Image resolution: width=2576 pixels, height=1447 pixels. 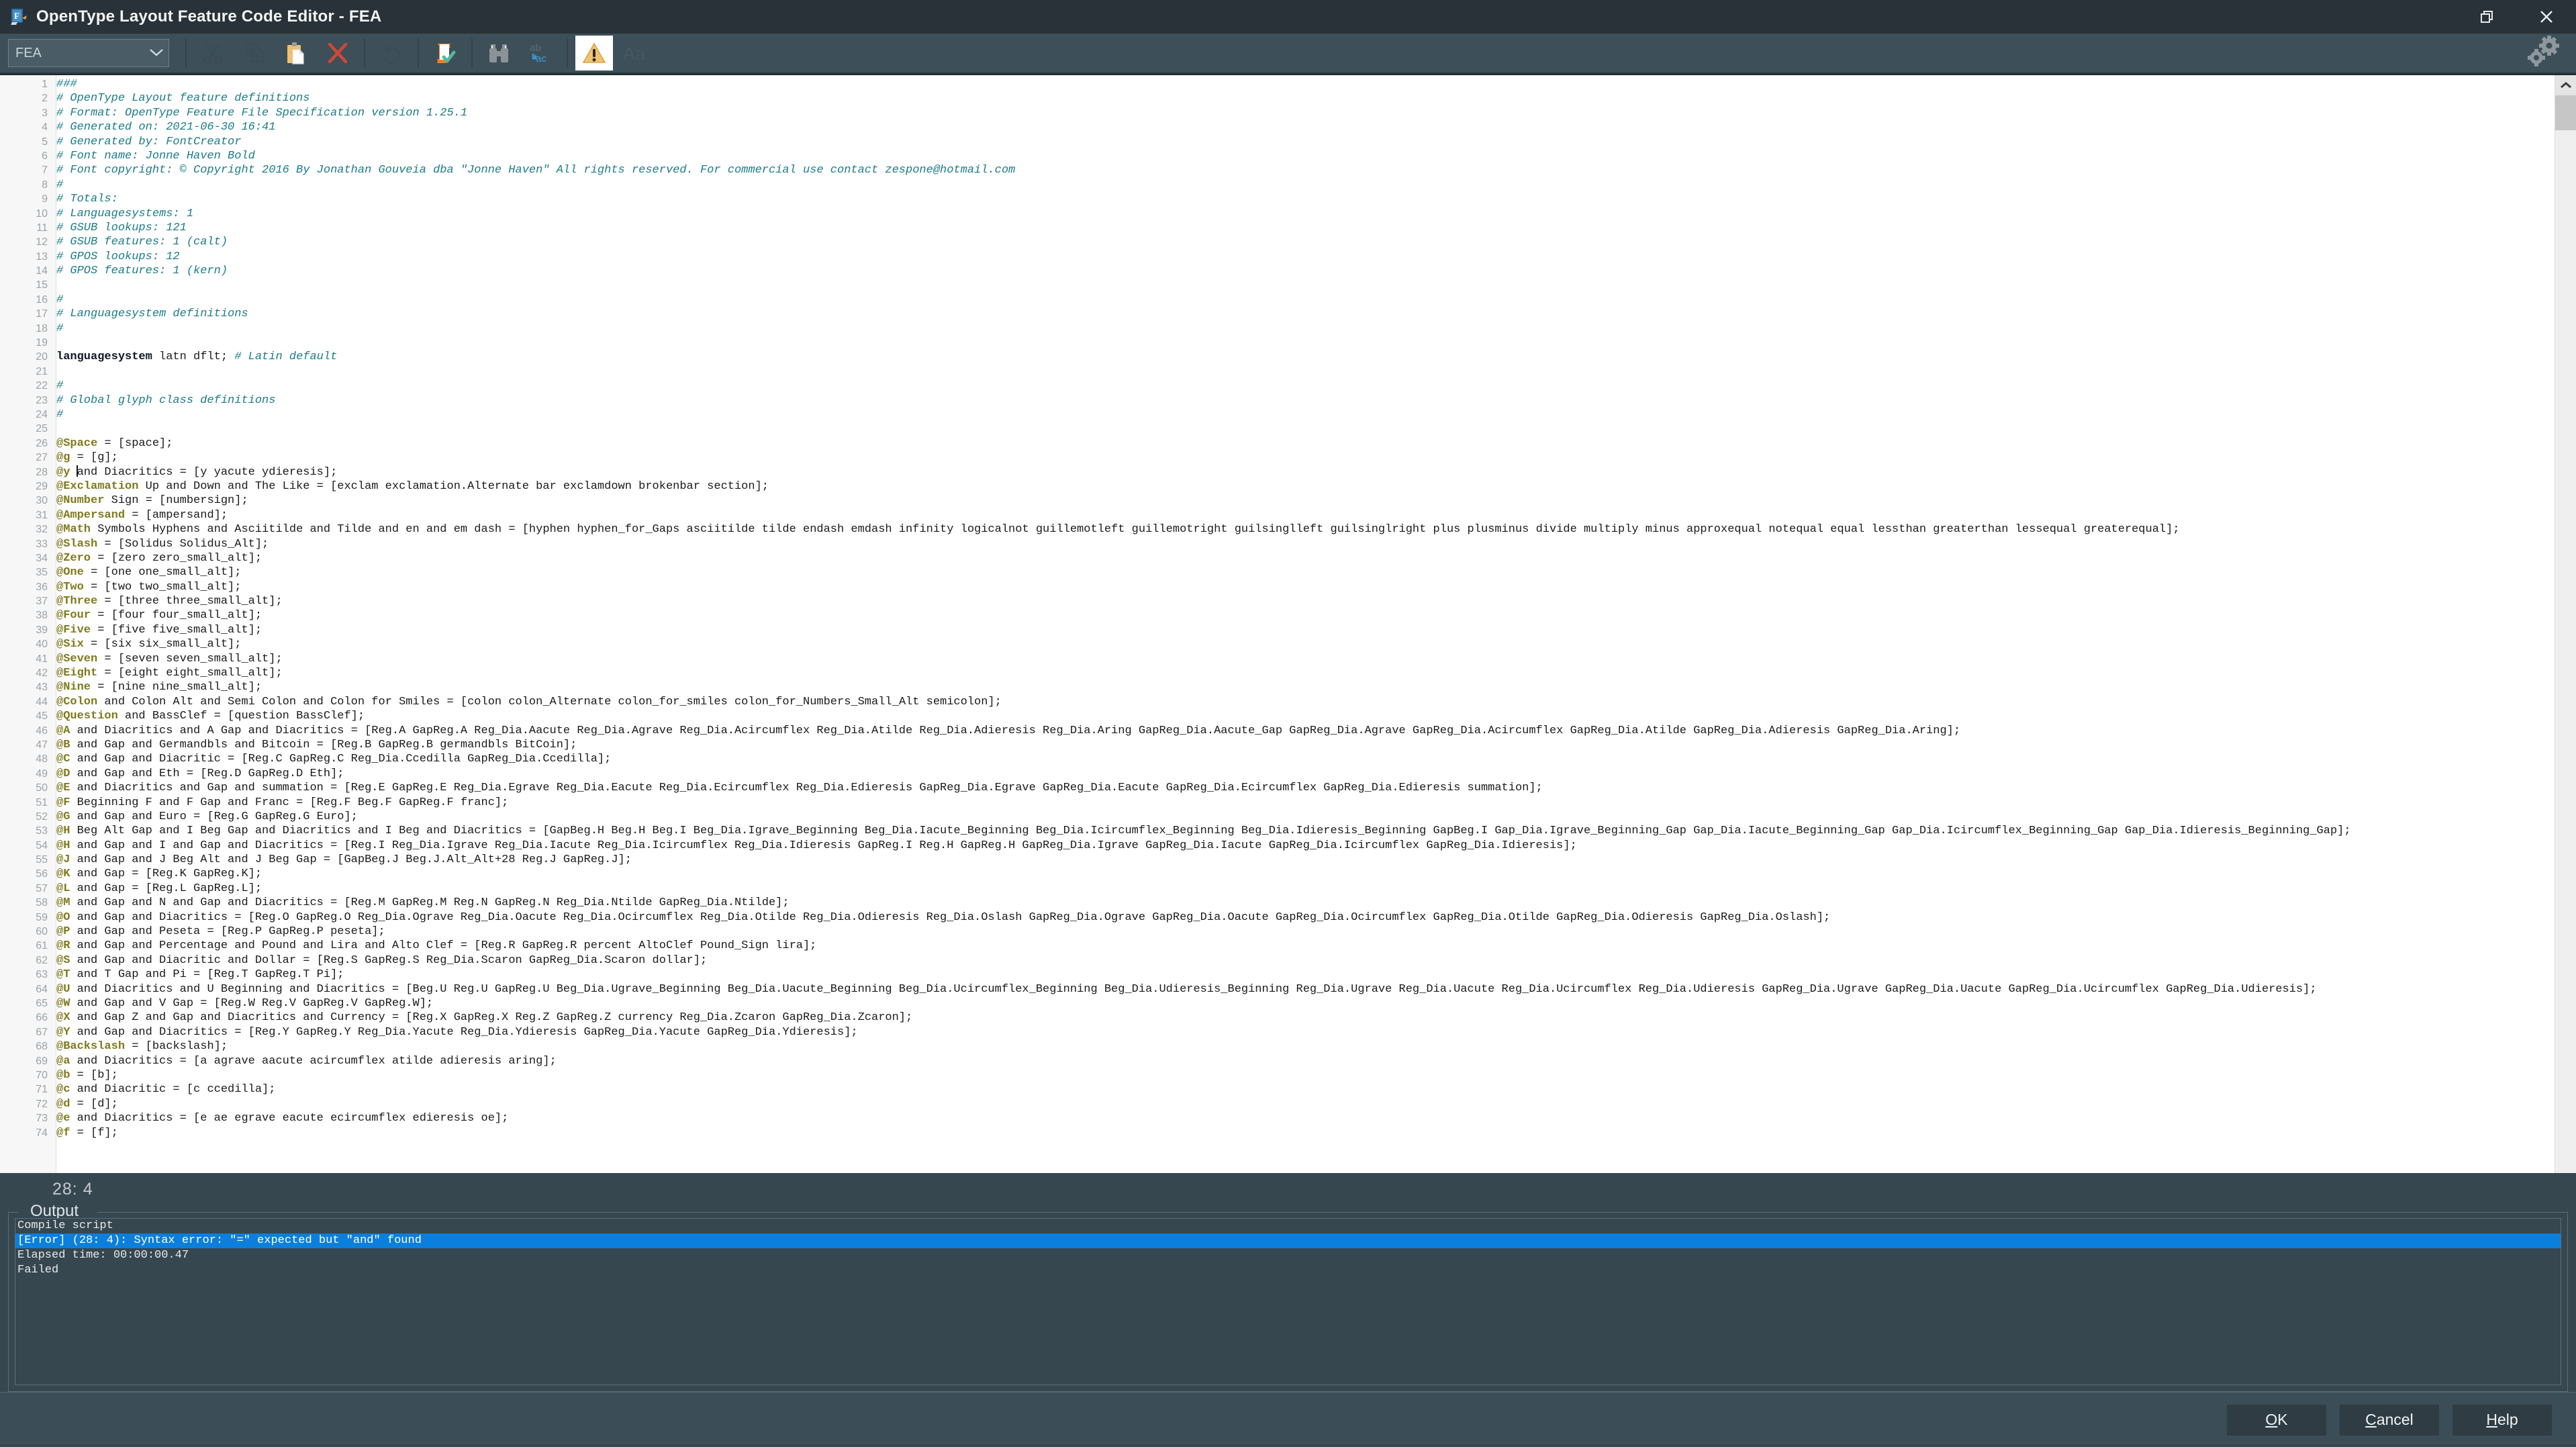 I want to click on line-text: @d = [d];, so click(x=85, y=1104).